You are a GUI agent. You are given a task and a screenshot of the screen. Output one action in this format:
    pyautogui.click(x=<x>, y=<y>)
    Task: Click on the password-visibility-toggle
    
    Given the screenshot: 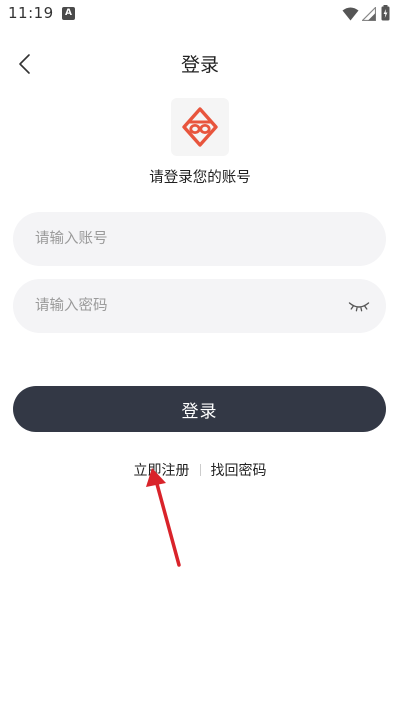 What is the action you would take?
    pyautogui.click(x=359, y=306)
    